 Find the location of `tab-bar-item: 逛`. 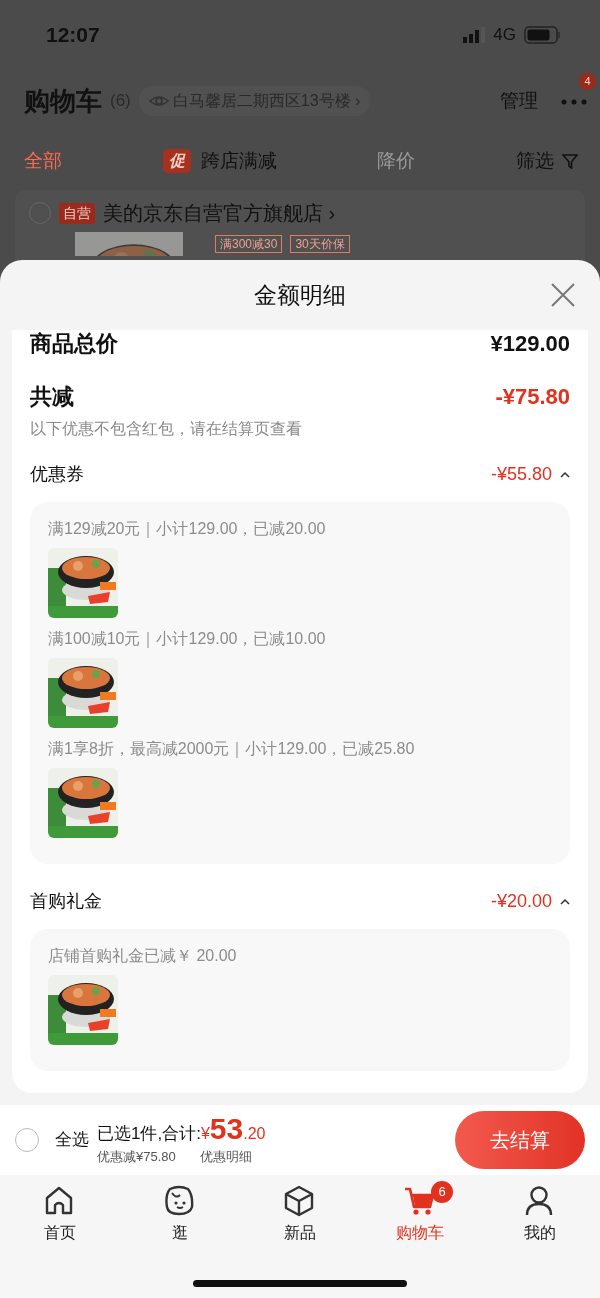

tab-bar-item: 逛 is located at coordinates (180, 1215).